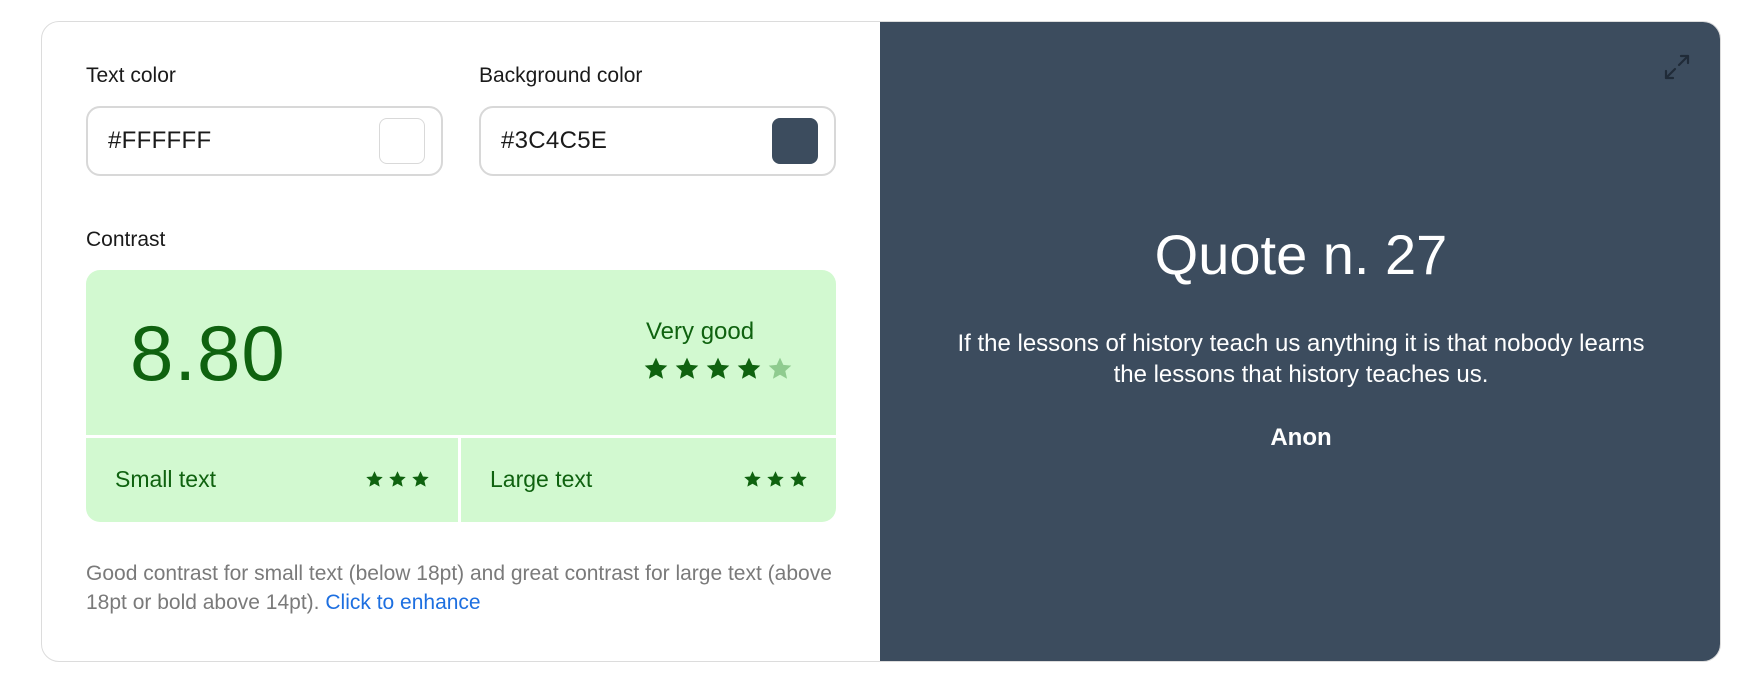 The height and width of the screenshot is (679, 1738). What do you see at coordinates (648, 480) in the screenshot?
I see `large-text-score: Large text` at bounding box center [648, 480].